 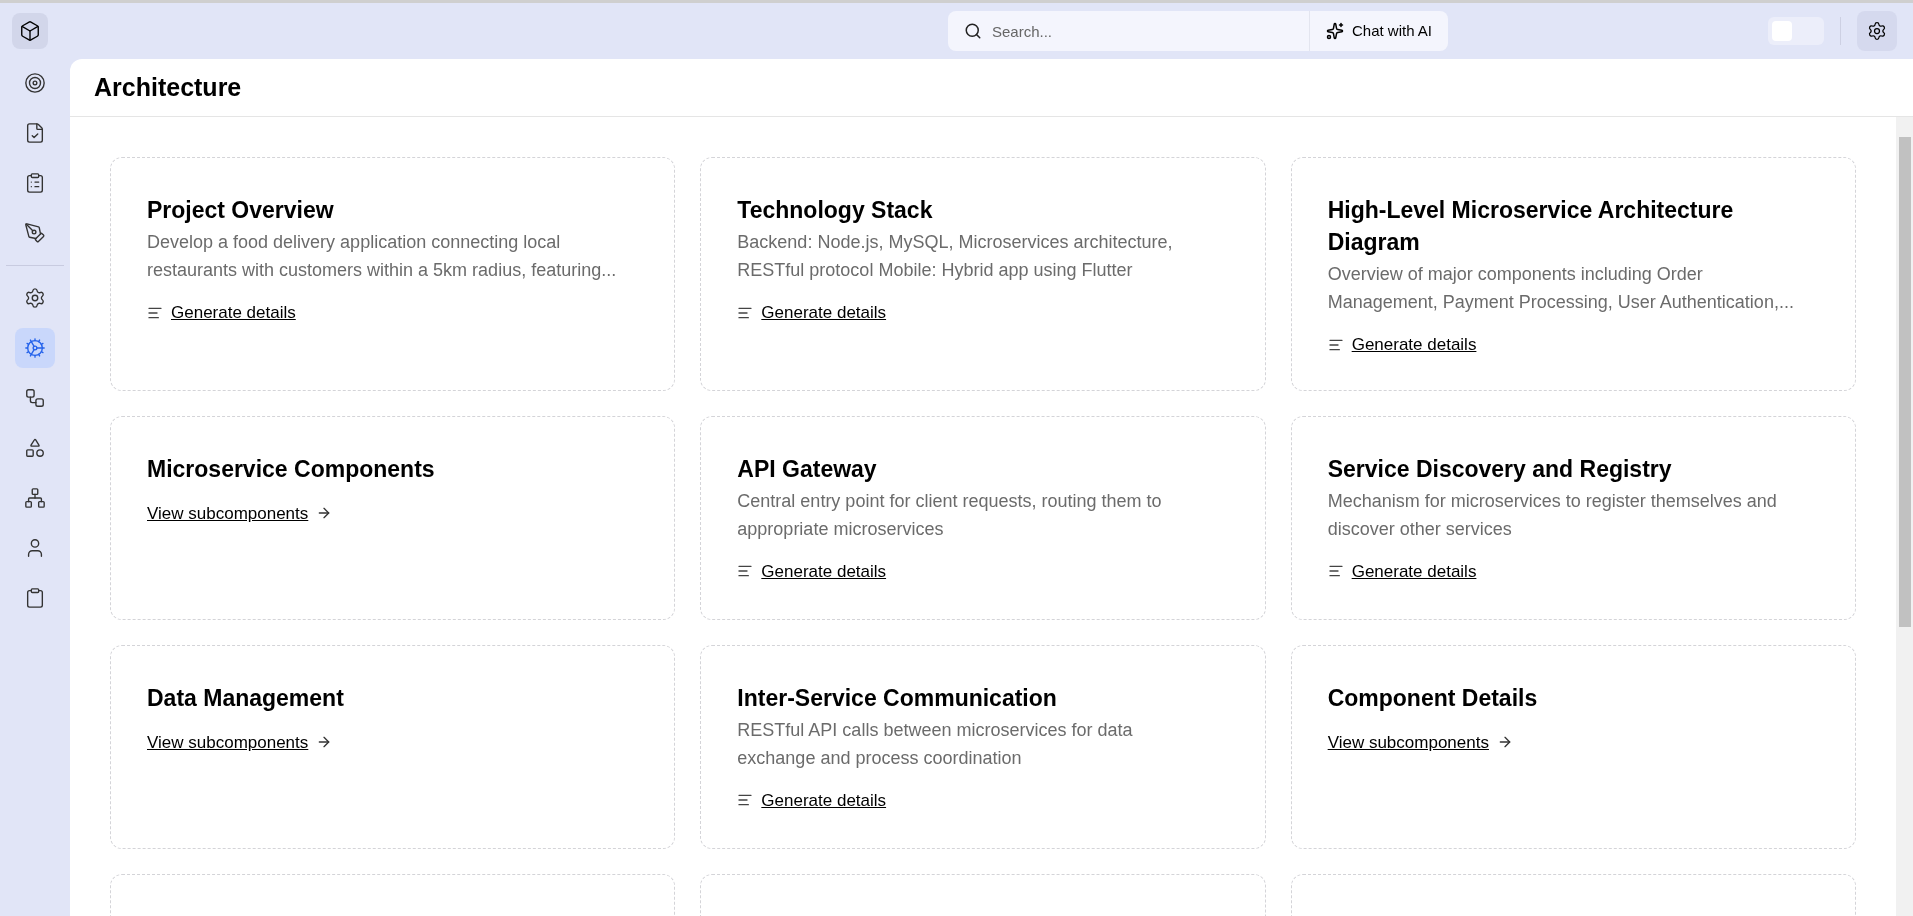 I want to click on clipboard-list-icon, so click(x=35, y=183).